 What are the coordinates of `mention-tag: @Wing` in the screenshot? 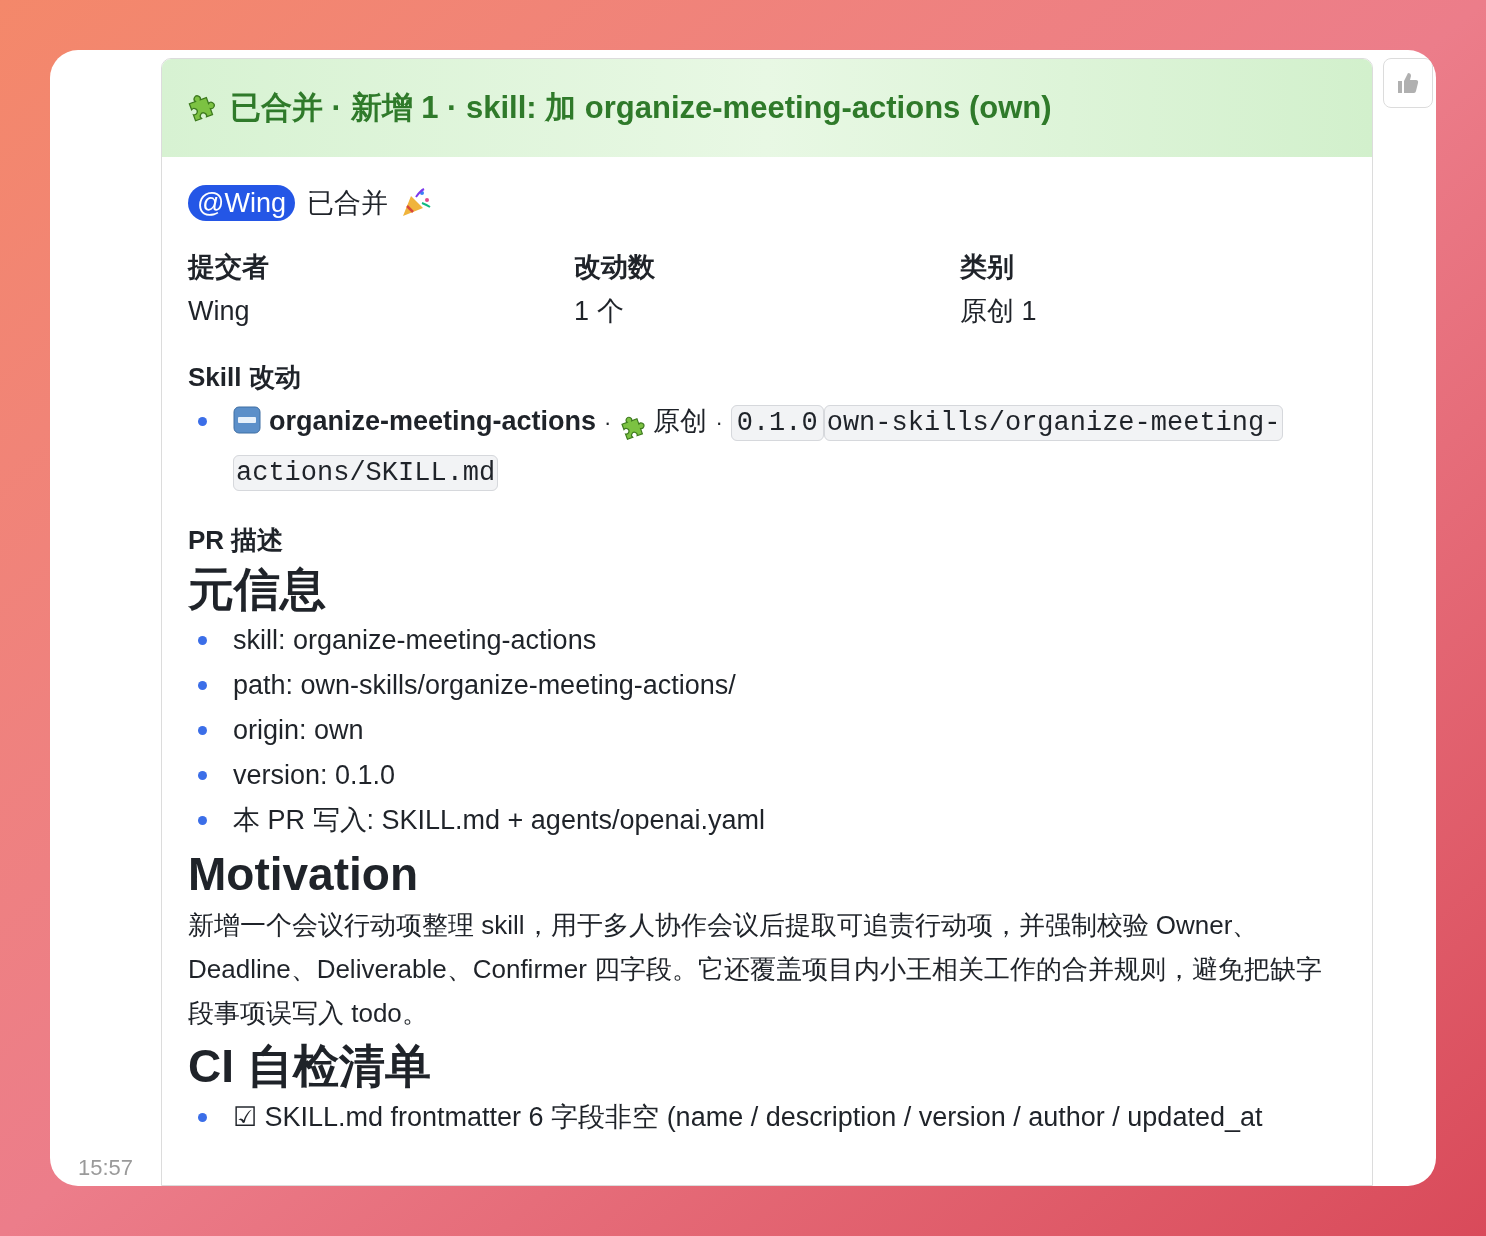 It's located at (241, 203).